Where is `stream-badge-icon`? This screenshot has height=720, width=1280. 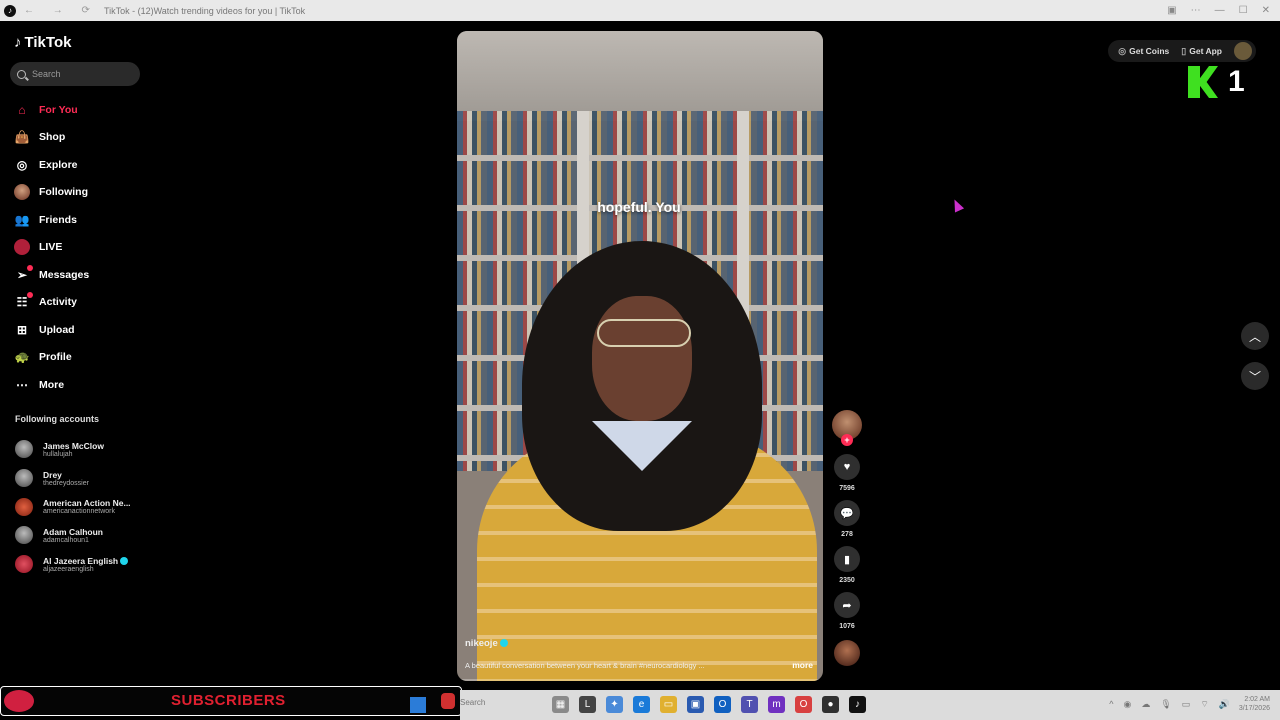
stream-badge-icon is located at coordinates (448, 701).